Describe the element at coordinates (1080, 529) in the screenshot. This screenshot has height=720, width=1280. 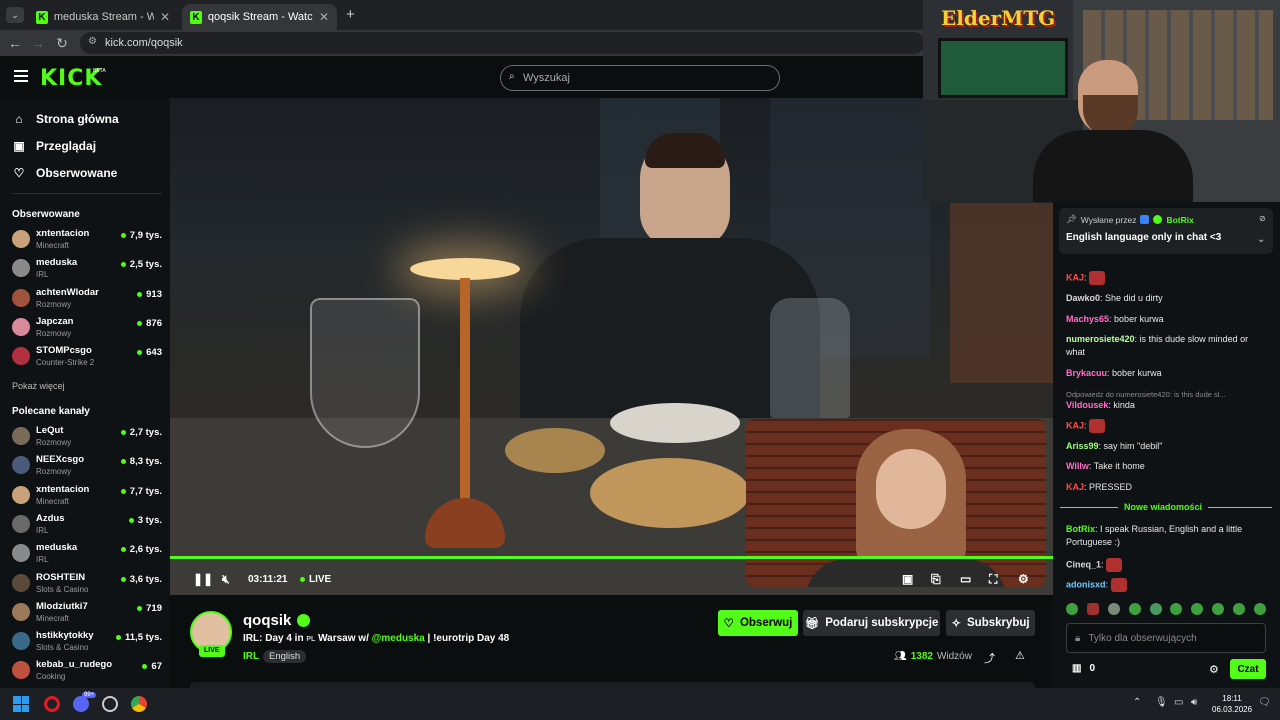
I see `chat-username: BotRix` at that location.